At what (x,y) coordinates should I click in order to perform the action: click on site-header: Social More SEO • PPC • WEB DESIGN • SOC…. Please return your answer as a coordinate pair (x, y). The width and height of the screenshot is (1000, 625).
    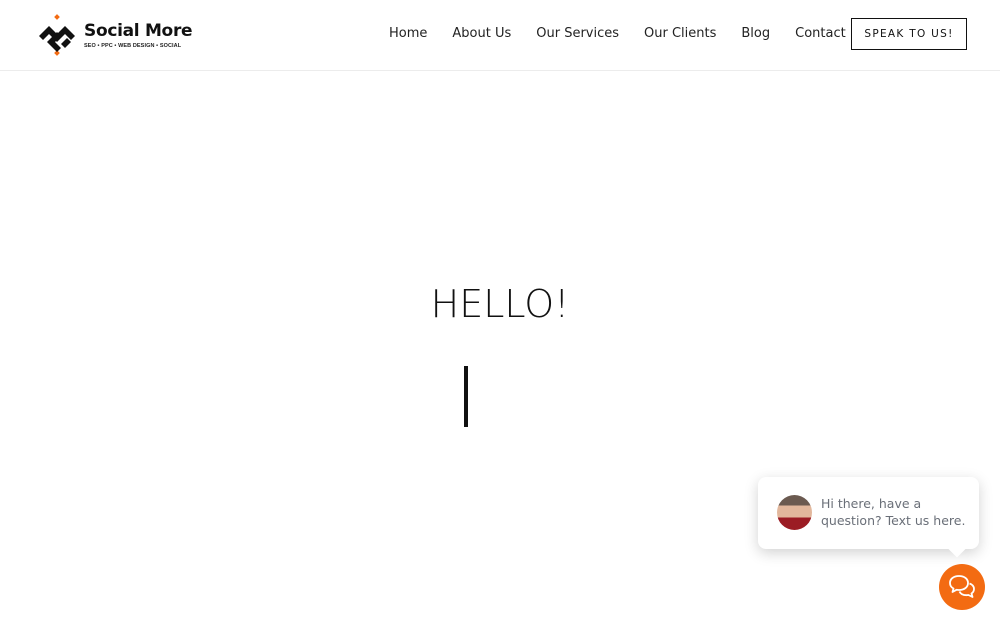
    Looking at the image, I should click on (500, 35).